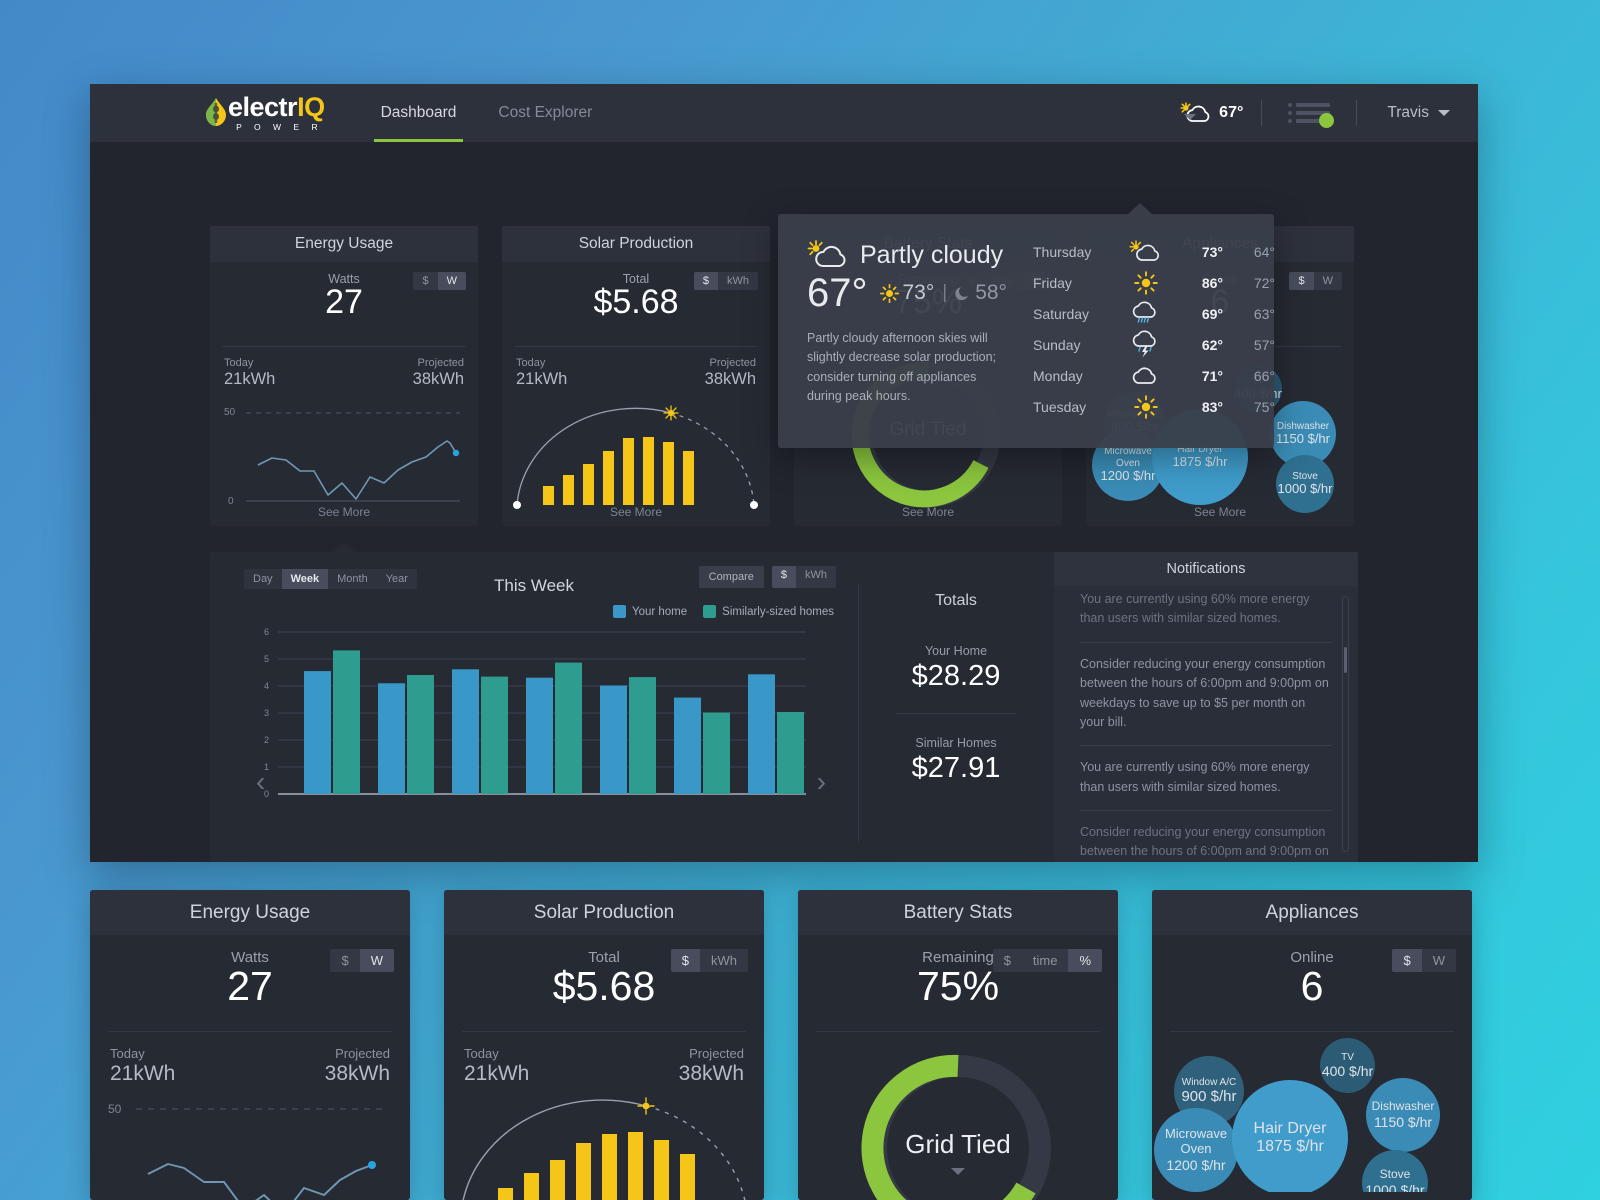 This screenshot has height=1200, width=1600. What do you see at coordinates (1196, 1150) in the screenshot?
I see `bubble-microwave-oven: Microwave Oven 1200 $/hr` at bounding box center [1196, 1150].